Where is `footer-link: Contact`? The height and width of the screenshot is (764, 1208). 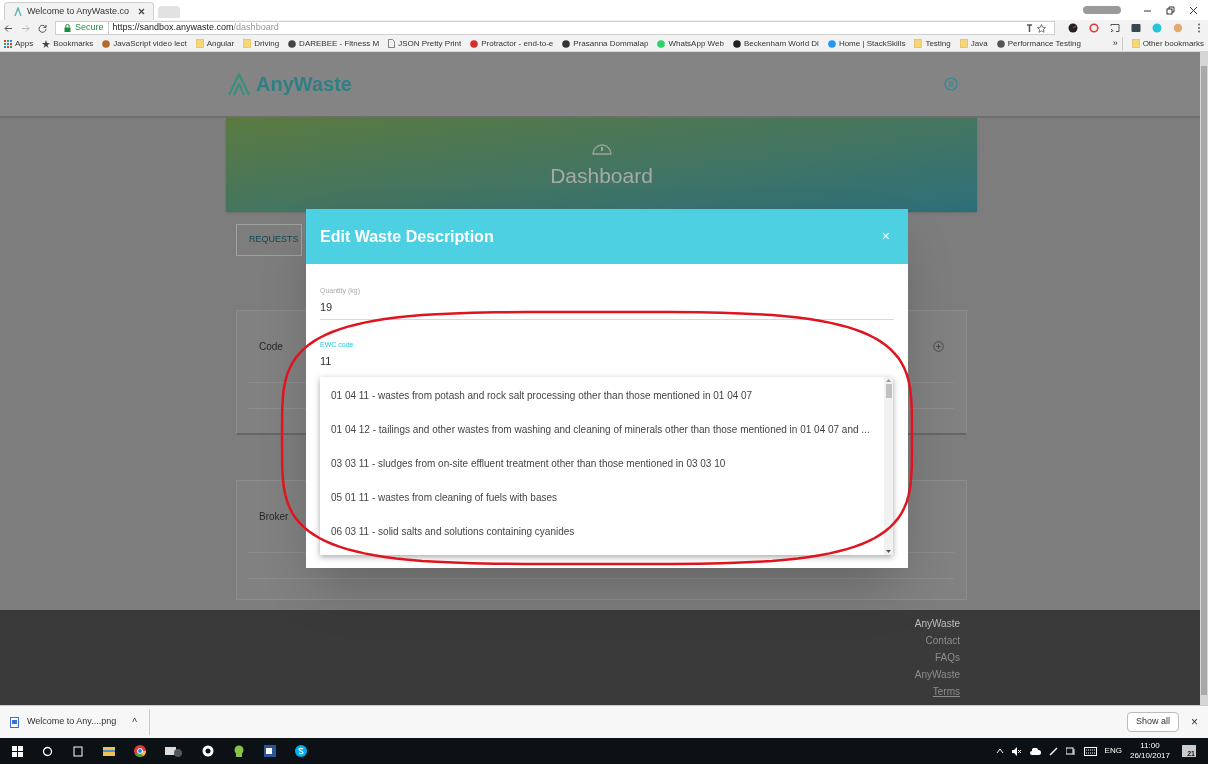 footer-link: Contact is located at coordinates (942, 640).